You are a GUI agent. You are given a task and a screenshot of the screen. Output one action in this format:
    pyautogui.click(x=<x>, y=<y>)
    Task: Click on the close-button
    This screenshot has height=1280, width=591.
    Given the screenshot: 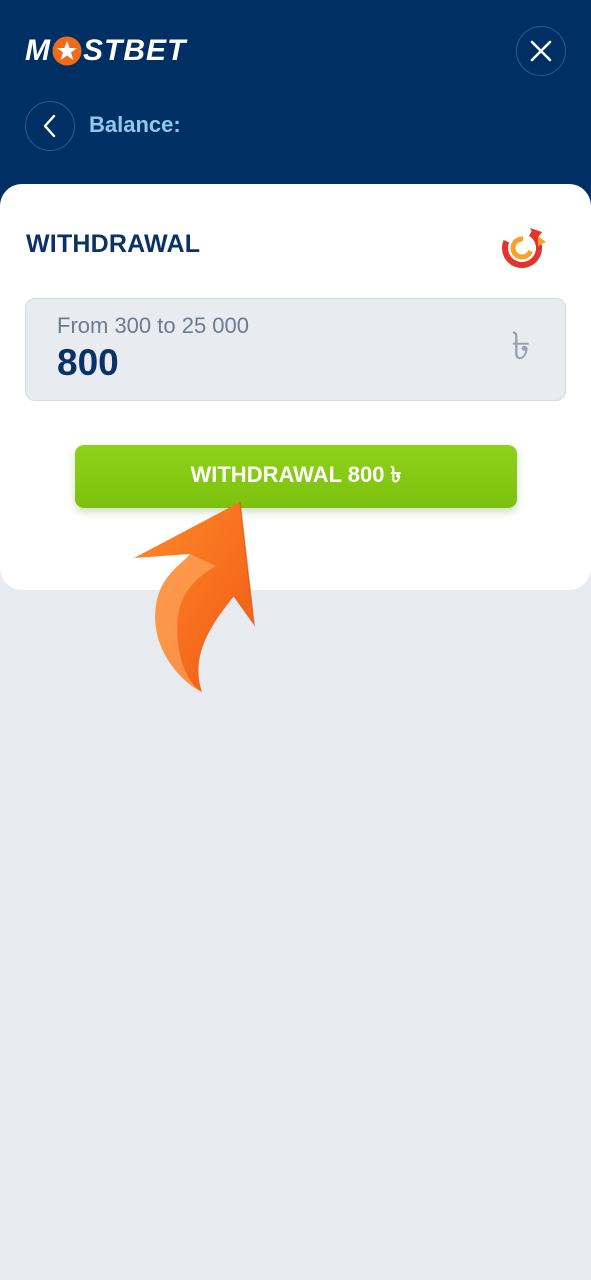 What is the action you would take?
    pyautogui.click(x=541, y=51)
    